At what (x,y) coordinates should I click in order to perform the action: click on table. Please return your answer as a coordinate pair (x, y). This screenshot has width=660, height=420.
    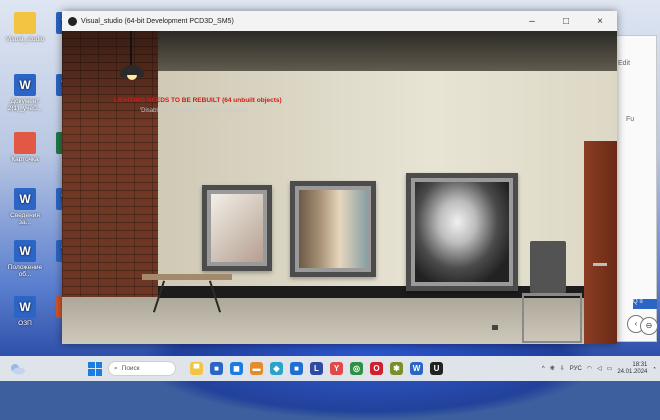
    Looking at the image, I should click on (187, 277).